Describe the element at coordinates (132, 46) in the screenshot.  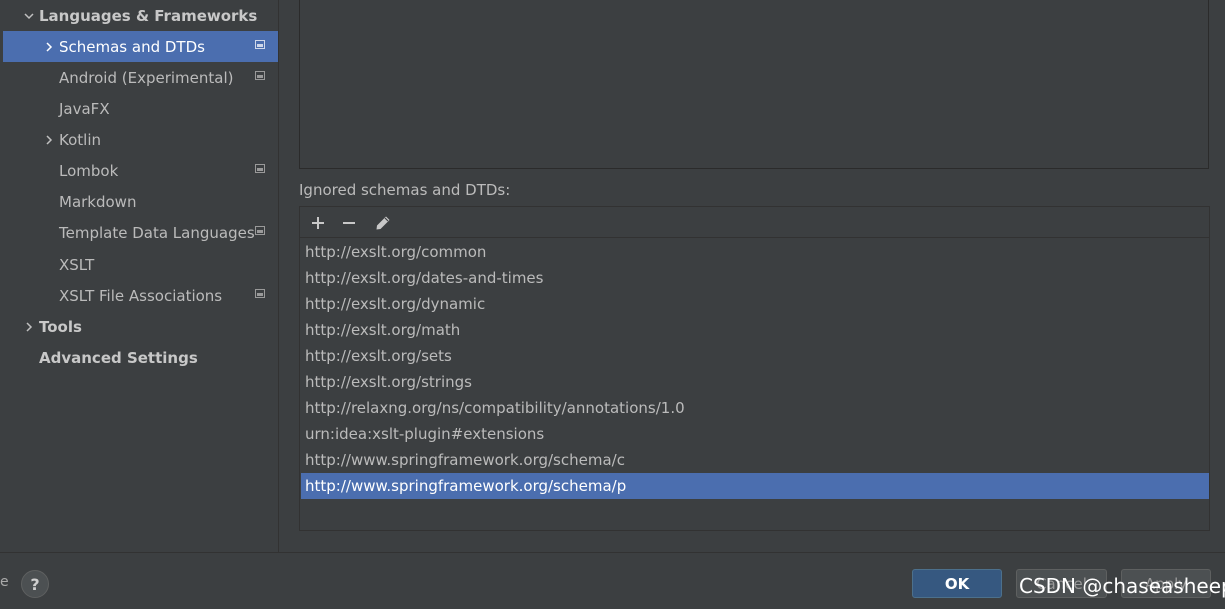
I see `sidebar-item-label: Schemas and DTDs` at that location.